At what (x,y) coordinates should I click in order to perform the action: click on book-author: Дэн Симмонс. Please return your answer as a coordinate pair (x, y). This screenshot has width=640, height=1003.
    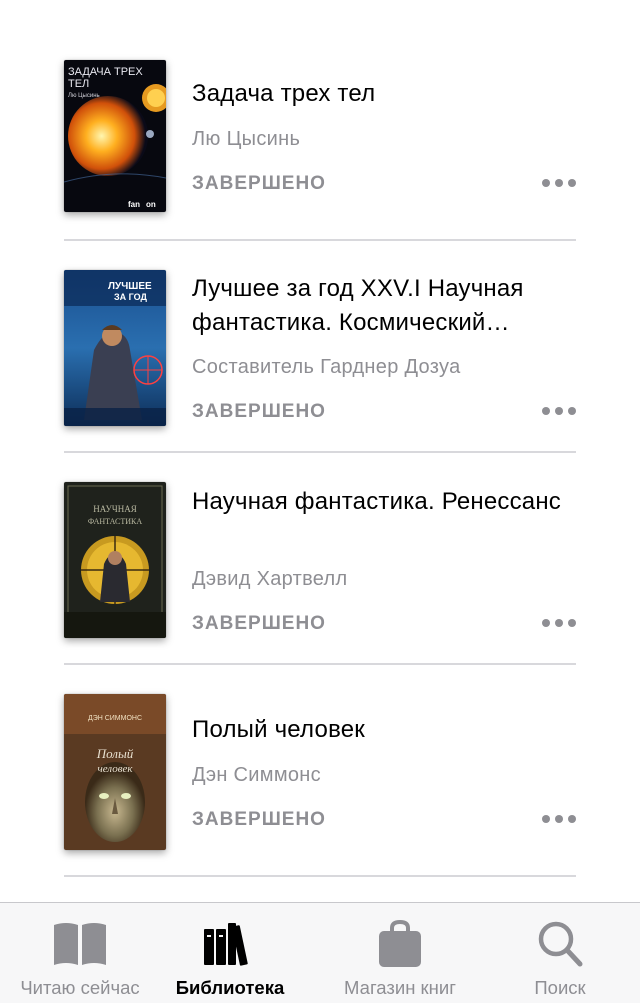
    Looking at the image, I should click on (256, 775).